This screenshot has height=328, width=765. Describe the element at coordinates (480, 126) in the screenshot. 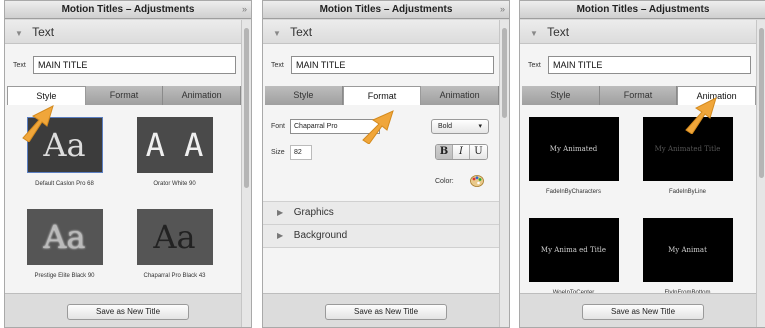

I see `chevron-down-icon: ▾` at that location.